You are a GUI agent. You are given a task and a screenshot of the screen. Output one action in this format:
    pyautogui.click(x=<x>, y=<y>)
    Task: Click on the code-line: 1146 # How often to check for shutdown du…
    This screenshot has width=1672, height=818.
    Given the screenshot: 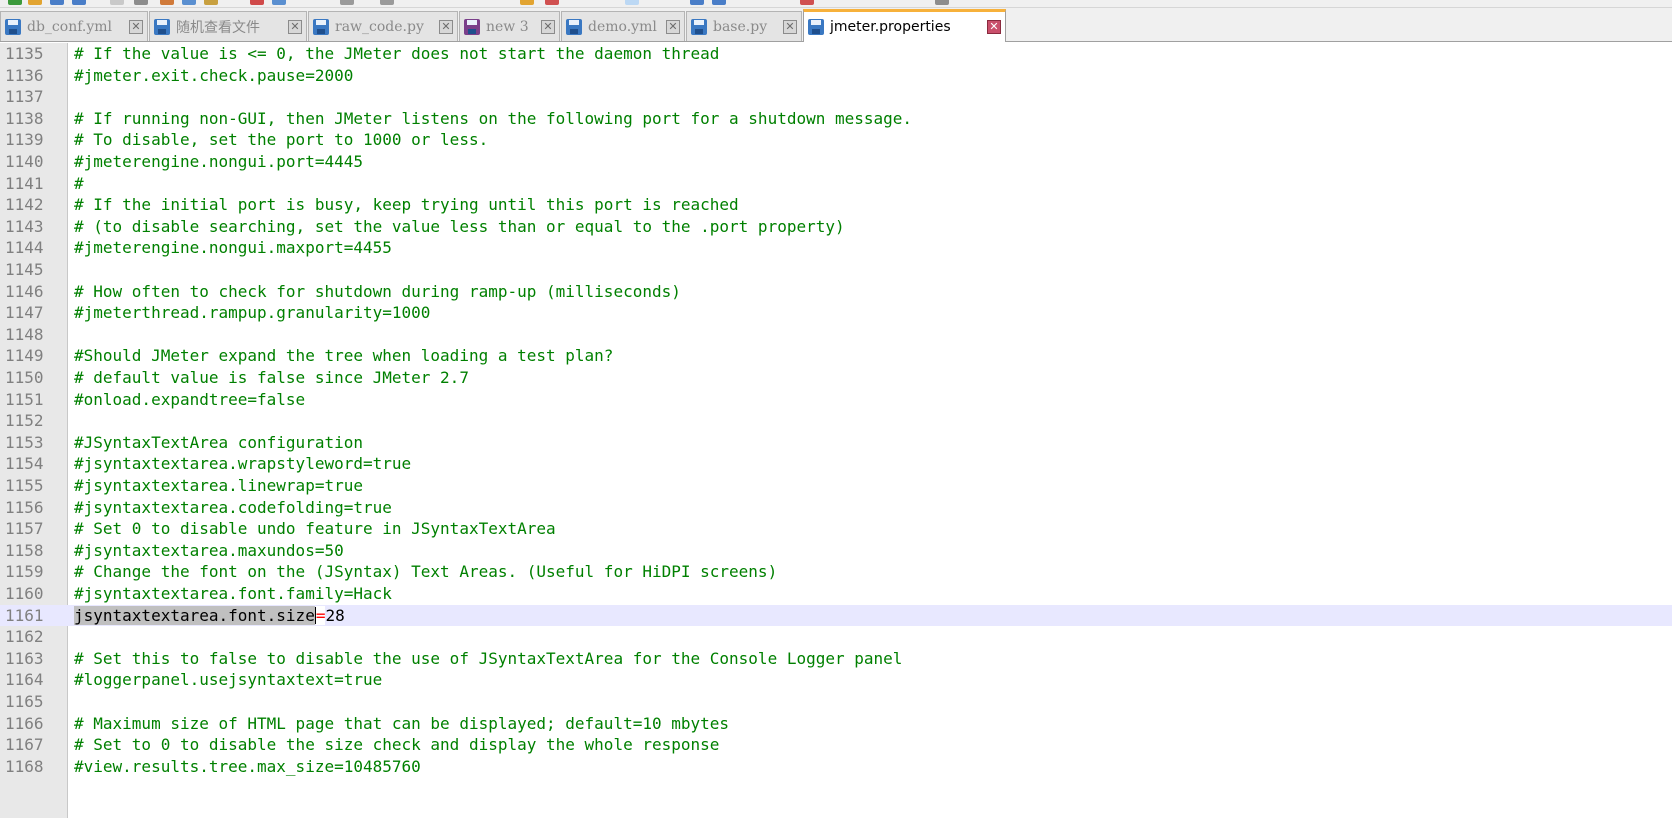 What is the action you would take?
    pyautogui.click(x=836, y=292)
    